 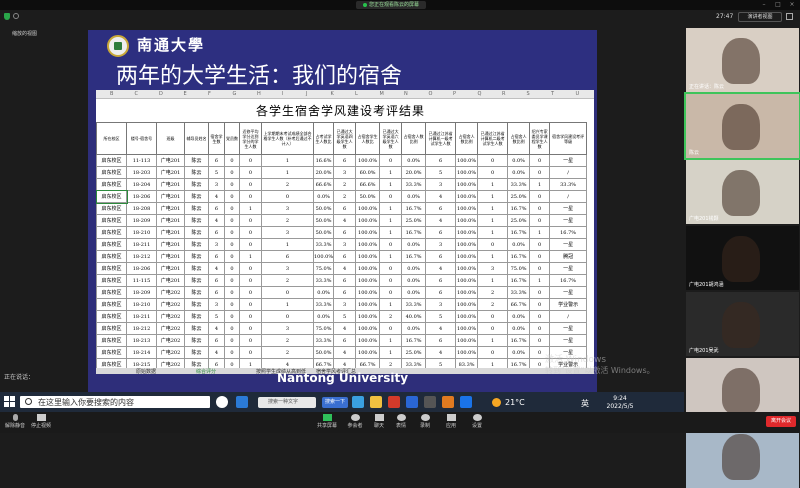 What do you see at coordinates (16, 16) in the screenshot?
I see `info-icon` at bounding box center [16, 16].